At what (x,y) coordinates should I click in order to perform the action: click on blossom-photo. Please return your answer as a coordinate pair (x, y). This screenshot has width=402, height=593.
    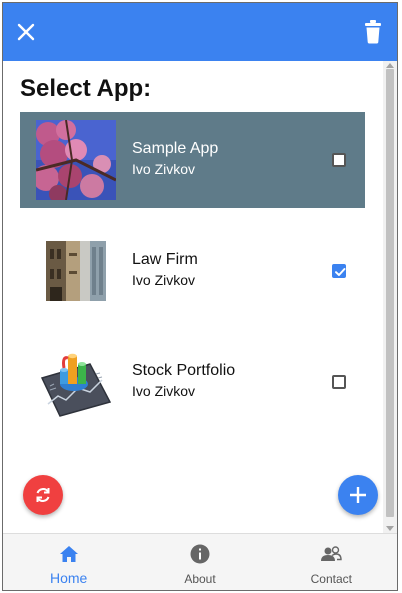
    Looking at the image, I should click on (76, 160).